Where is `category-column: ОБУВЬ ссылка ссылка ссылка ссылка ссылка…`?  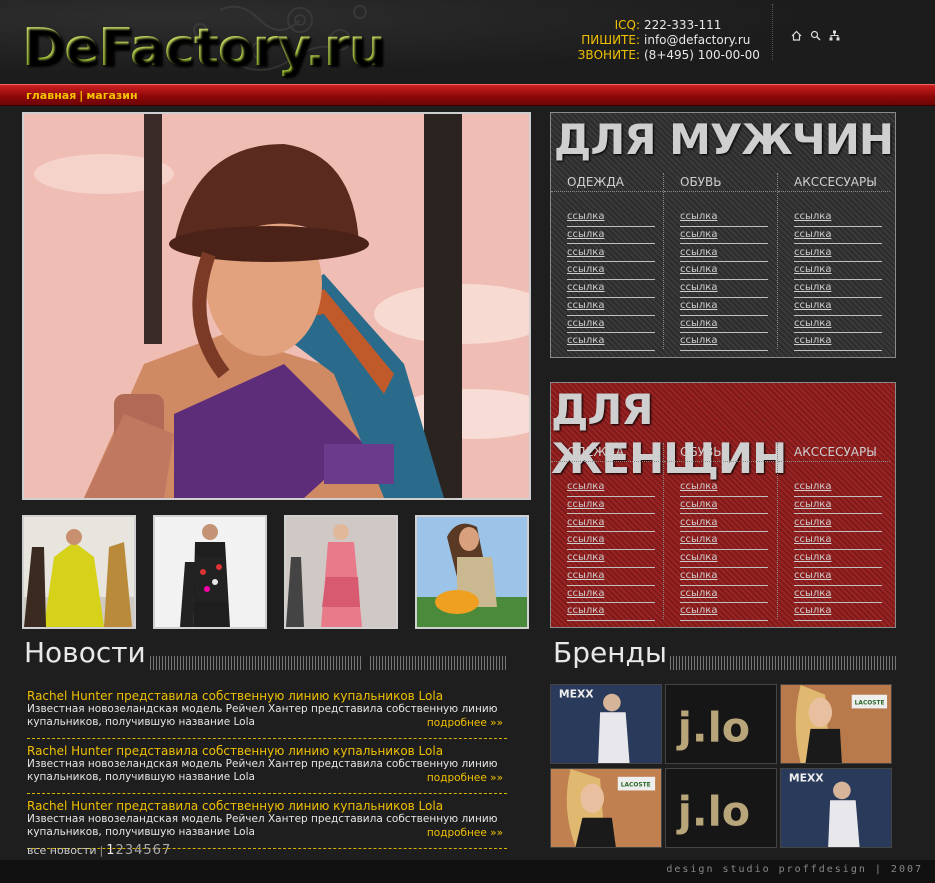
category-column: ОБУВЬ ссылка ссылка ссылка ссылка ссылка… is located at coordinates (719, 262).